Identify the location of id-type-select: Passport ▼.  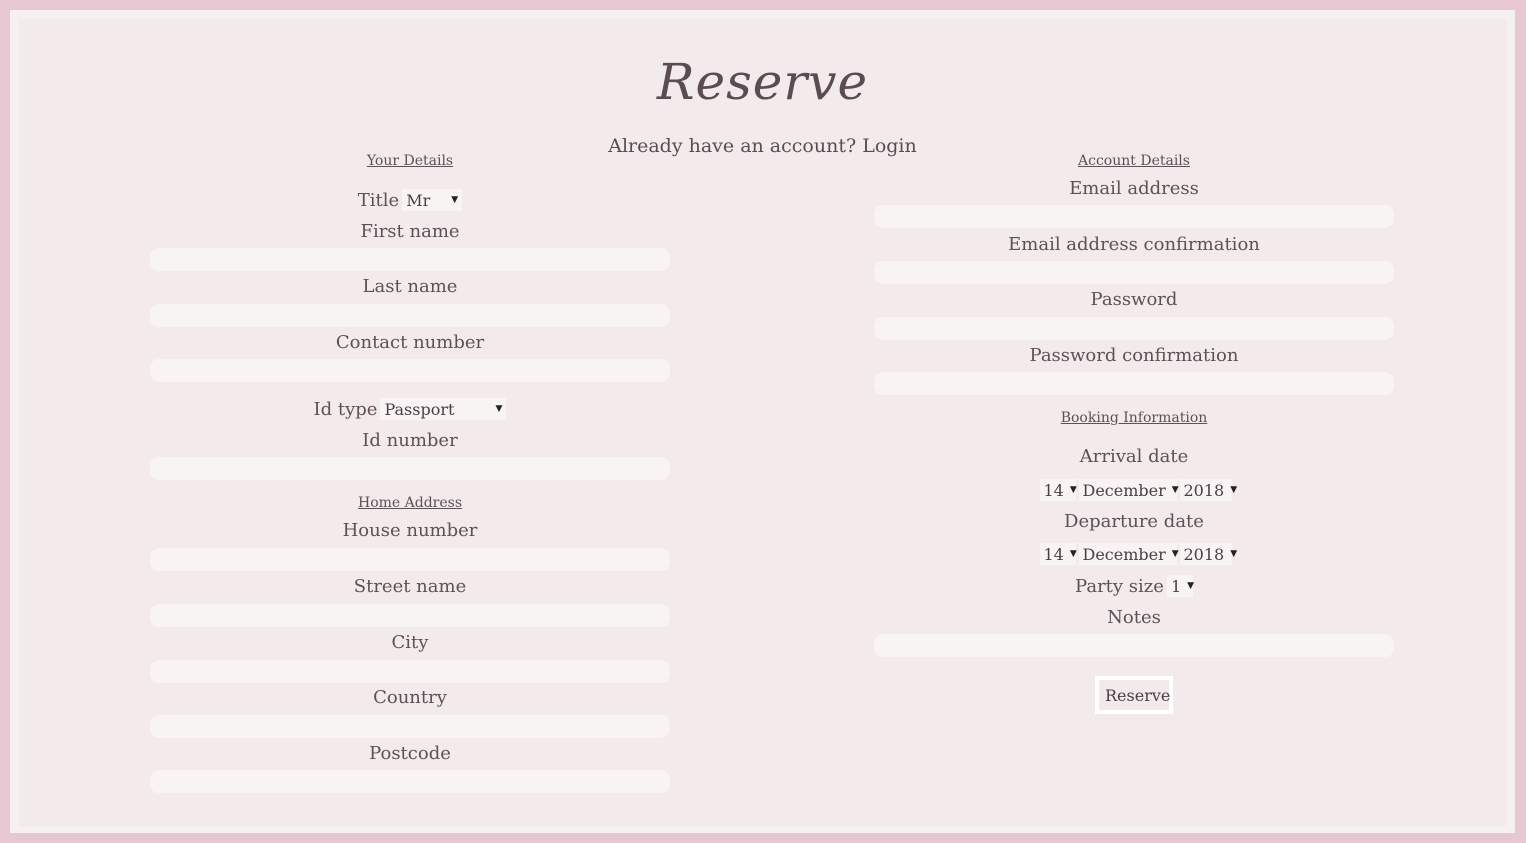
(443, 409).